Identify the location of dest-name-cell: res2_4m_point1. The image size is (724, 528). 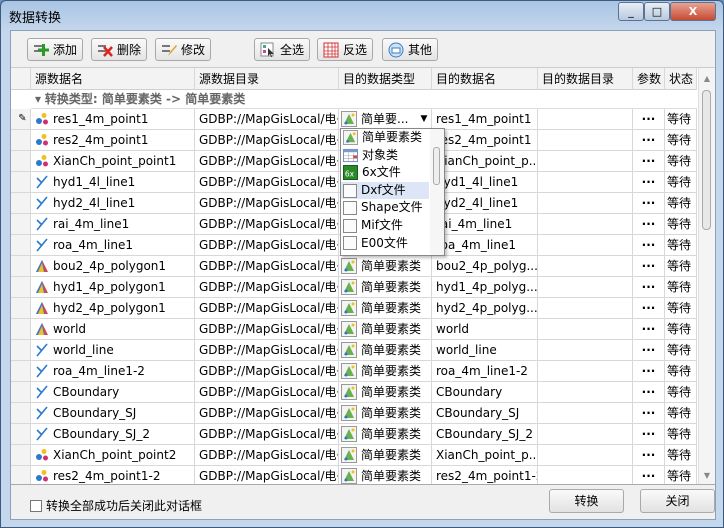
(485, 140).